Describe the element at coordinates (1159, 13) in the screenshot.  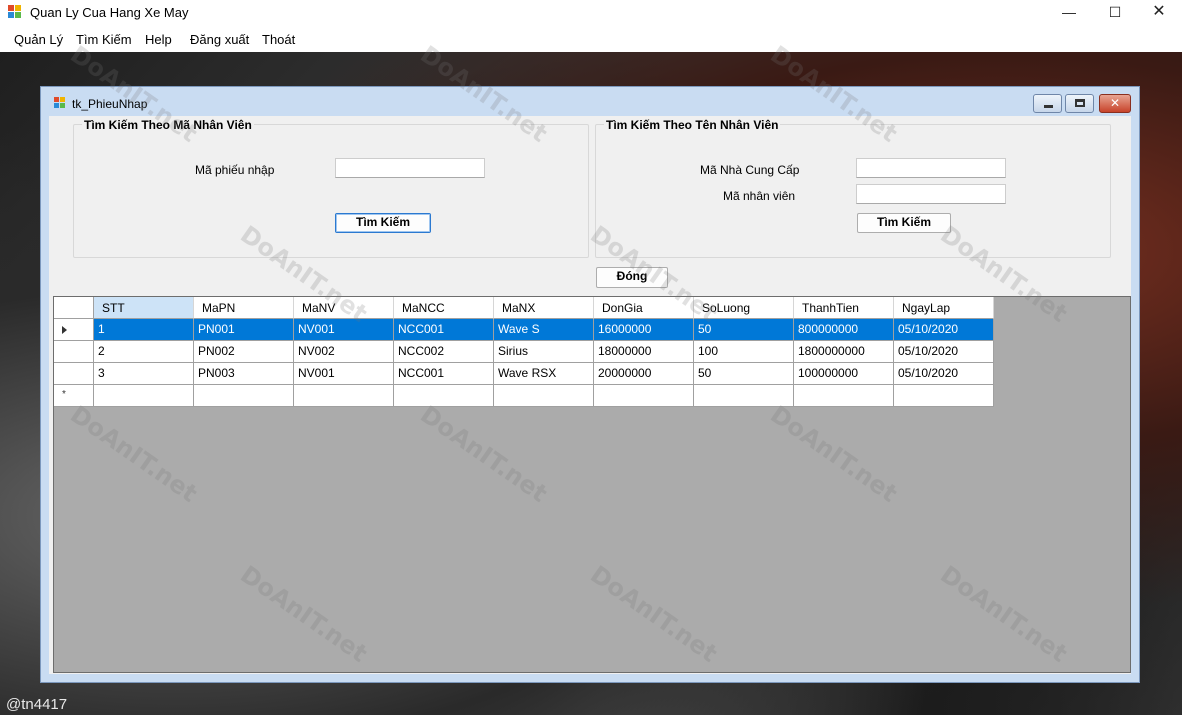
I see `close-window-button: ✕` at that location.